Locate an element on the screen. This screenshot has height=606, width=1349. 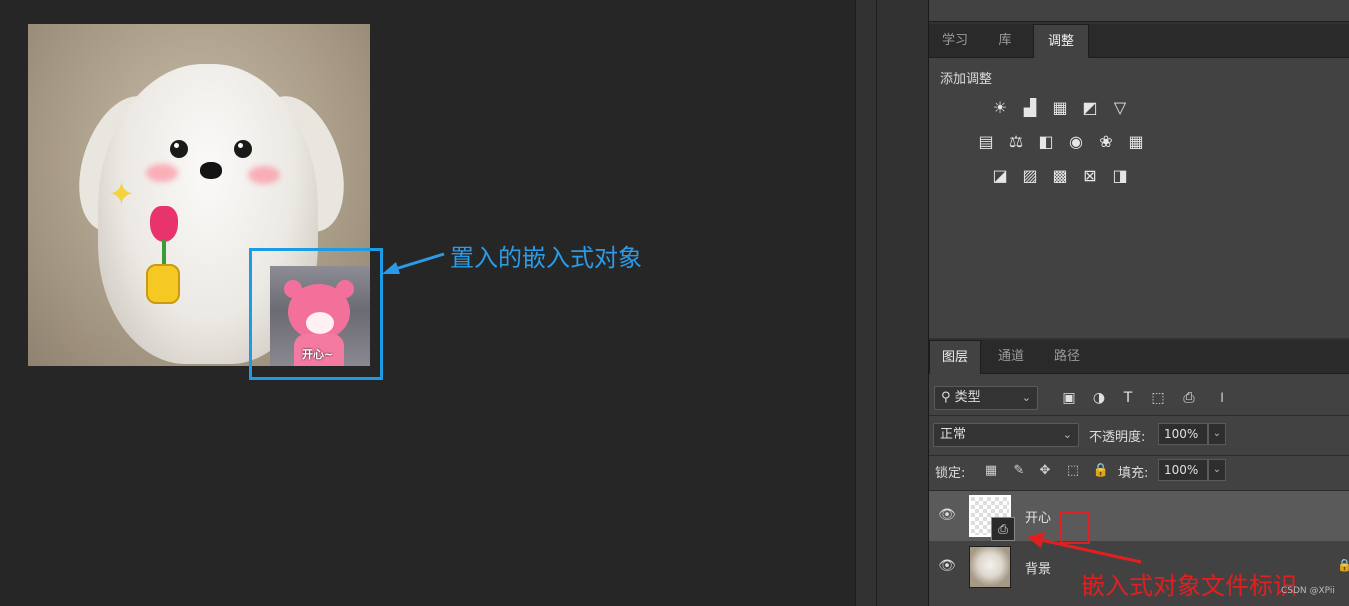
fill-field: 100% is located at coordinates (1183, 470).